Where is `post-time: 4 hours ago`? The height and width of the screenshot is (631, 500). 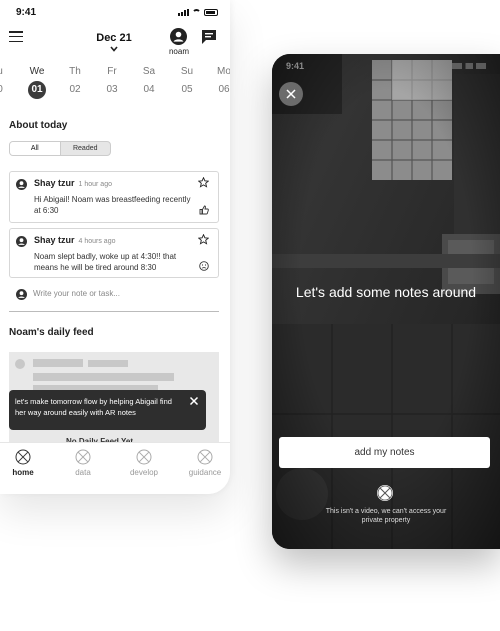
post-time: 4 hours ago is located at coordinates (97, 241).